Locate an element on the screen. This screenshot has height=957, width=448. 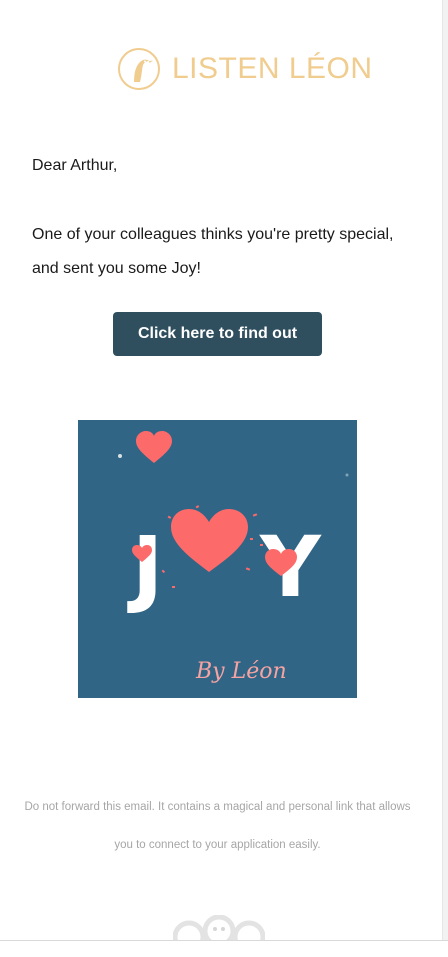
find-out-button: Click here to find out is located at coordinates (217, 334).